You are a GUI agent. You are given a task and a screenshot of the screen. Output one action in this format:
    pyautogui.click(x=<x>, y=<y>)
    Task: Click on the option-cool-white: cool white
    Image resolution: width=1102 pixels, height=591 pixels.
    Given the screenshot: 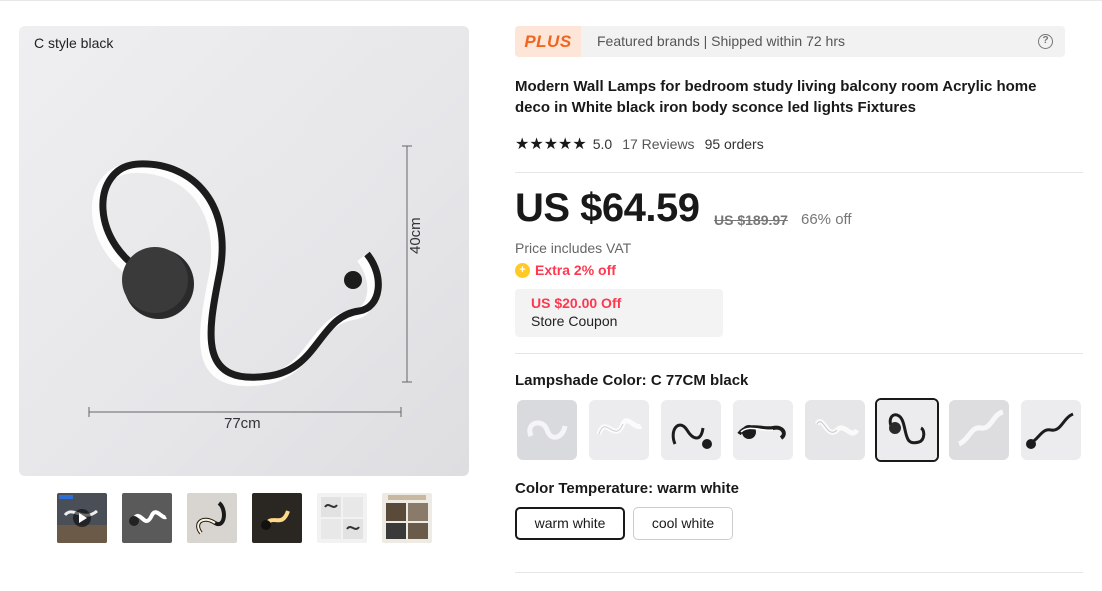 What is the action you would take?
    pyautogui.click(x=683, y=523)
    